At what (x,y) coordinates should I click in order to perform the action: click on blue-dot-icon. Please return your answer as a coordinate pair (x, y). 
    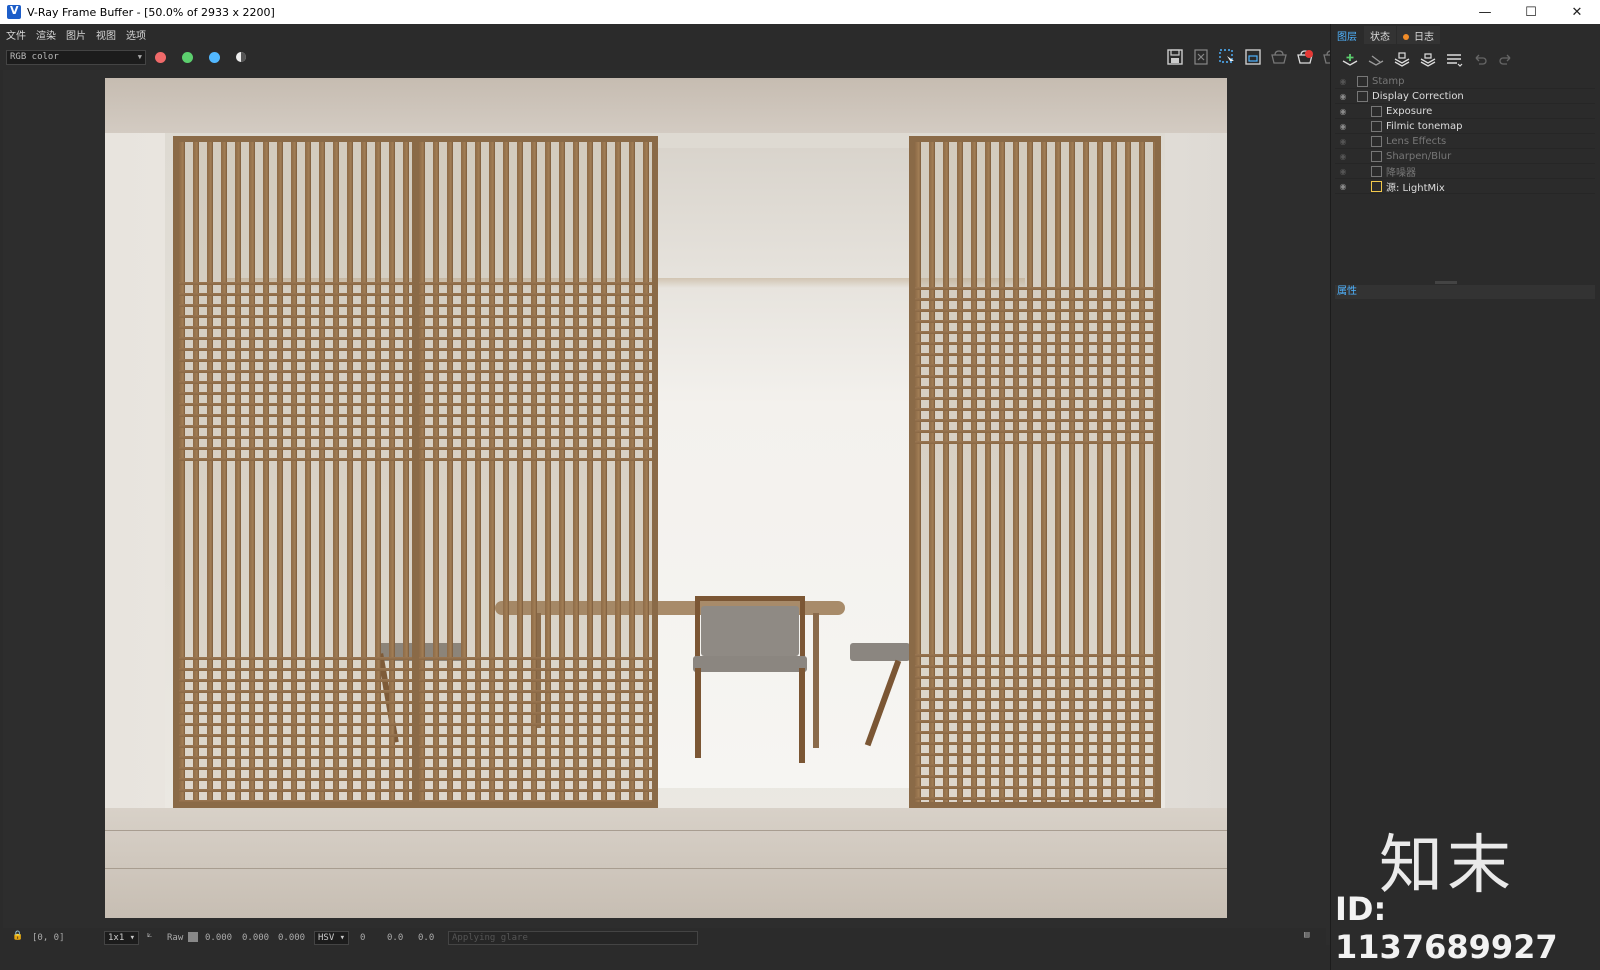
    Looking at the image, I should click on (214, 57).